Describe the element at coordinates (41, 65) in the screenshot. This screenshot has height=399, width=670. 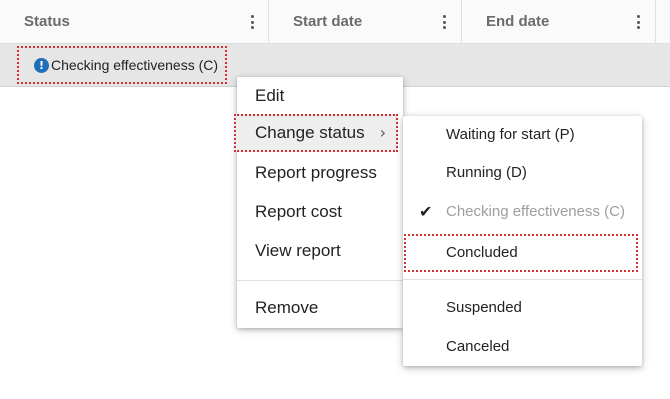
I see `info-icon: !` at that location.